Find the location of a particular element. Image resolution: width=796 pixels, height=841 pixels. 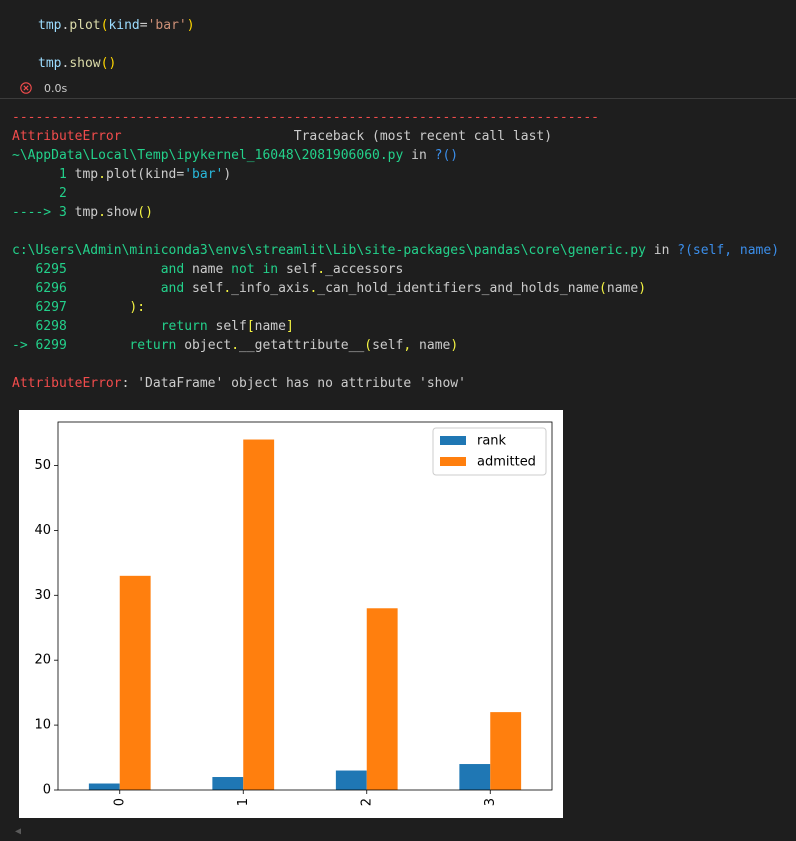

traceback-line: 6298 return self[name] is located at coordinates (153, 326).